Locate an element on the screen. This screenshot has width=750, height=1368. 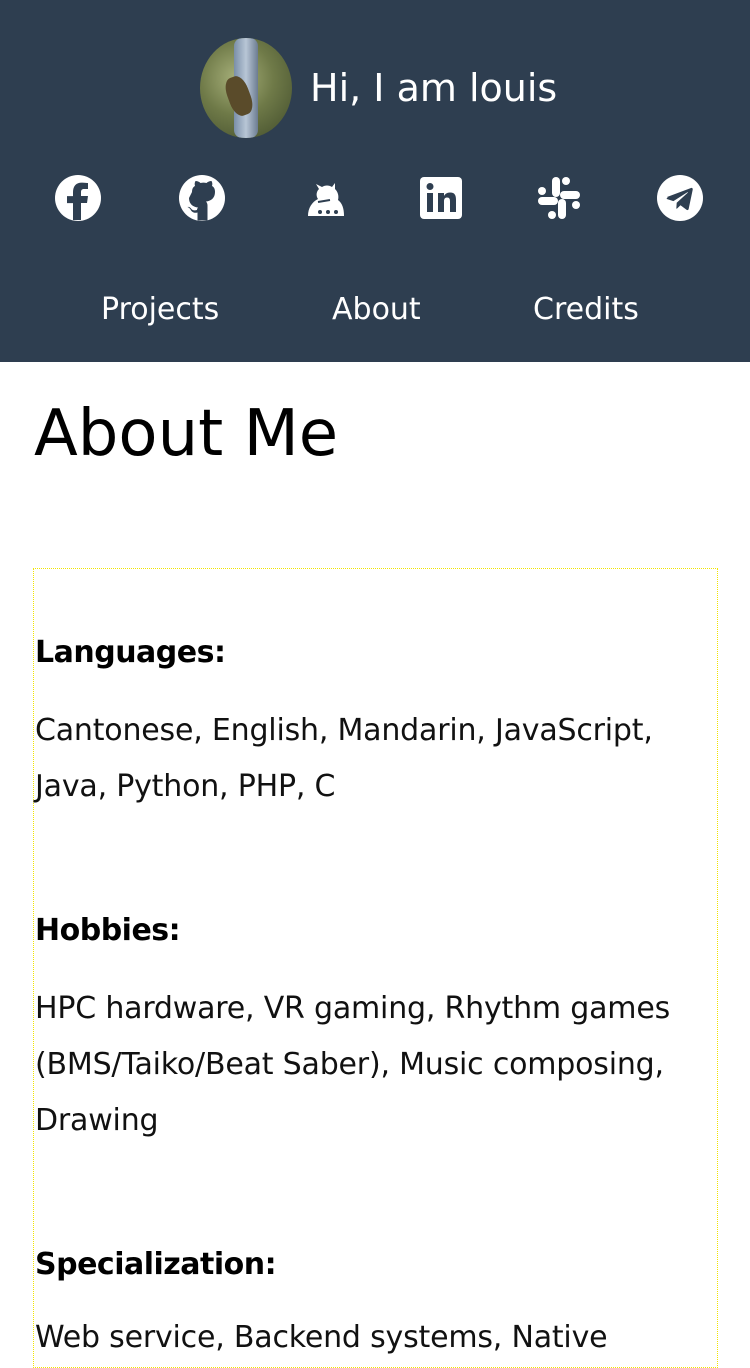
github-icon is located at coordinates (202, 198).